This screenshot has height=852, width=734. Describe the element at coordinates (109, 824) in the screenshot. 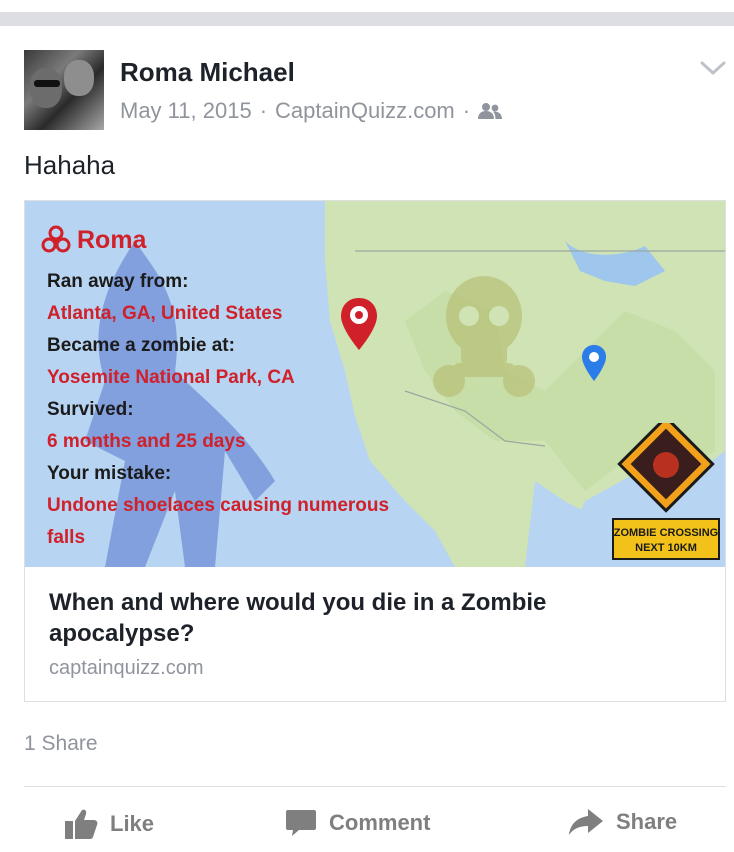

I see `like-button: Like` at that location.